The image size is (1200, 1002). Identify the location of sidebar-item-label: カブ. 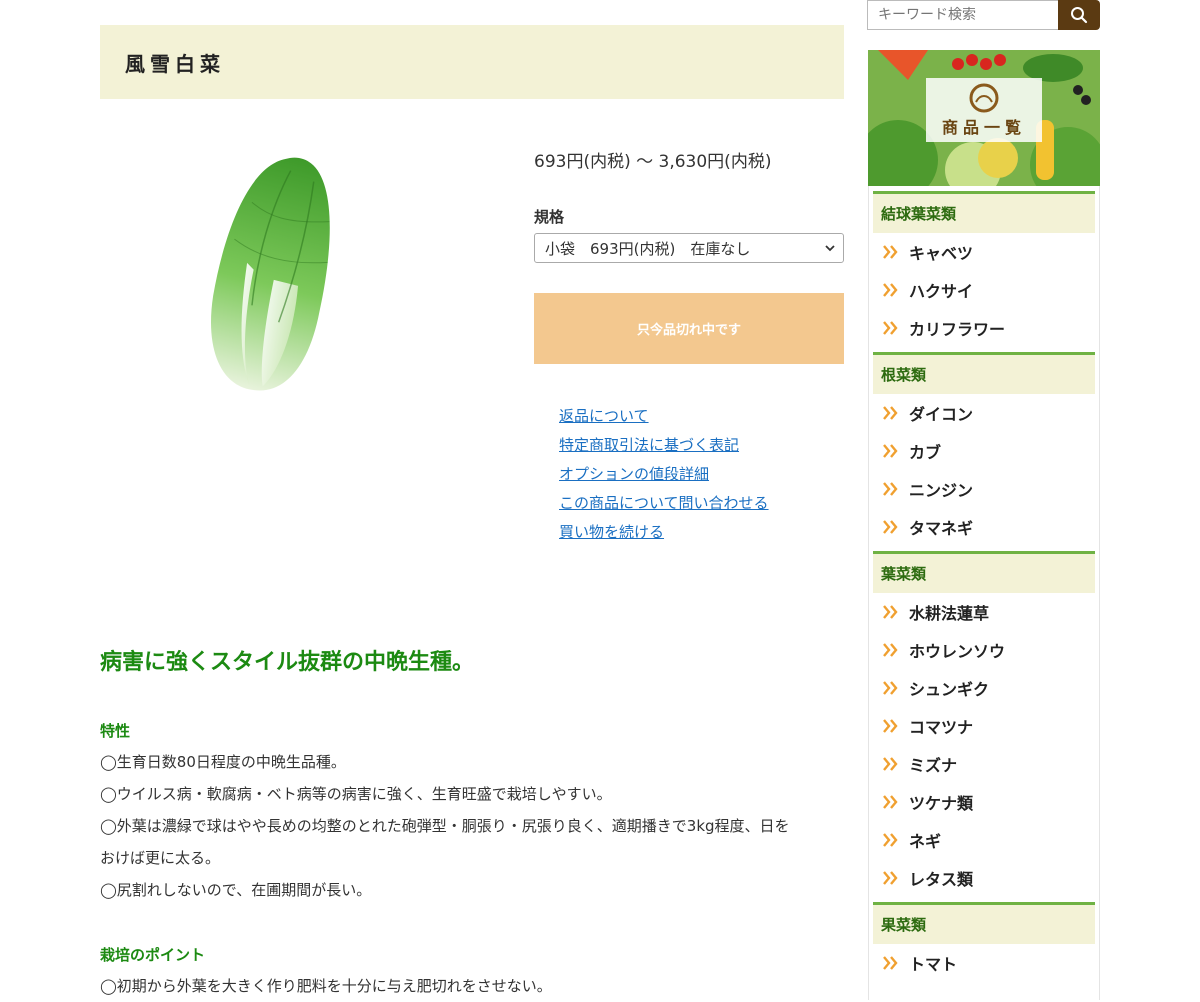
(925, 452).